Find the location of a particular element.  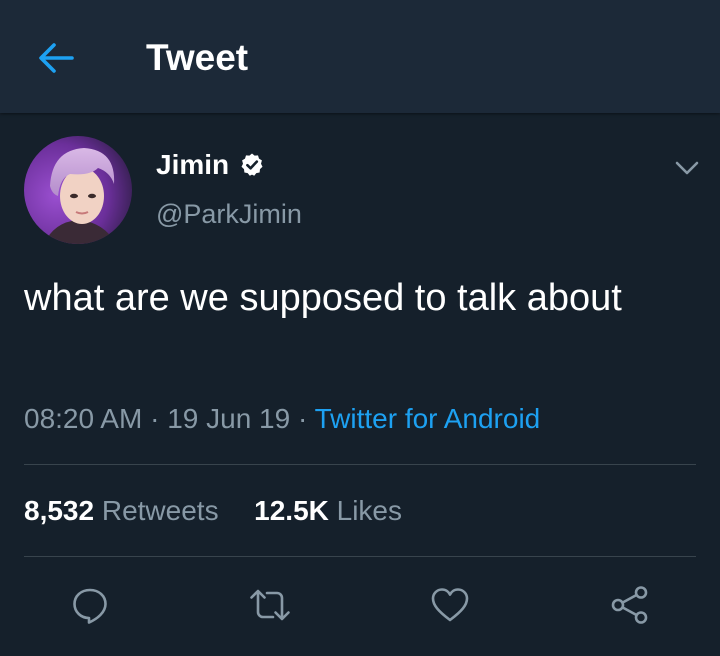

back-button is located at coordinates (56, 58).